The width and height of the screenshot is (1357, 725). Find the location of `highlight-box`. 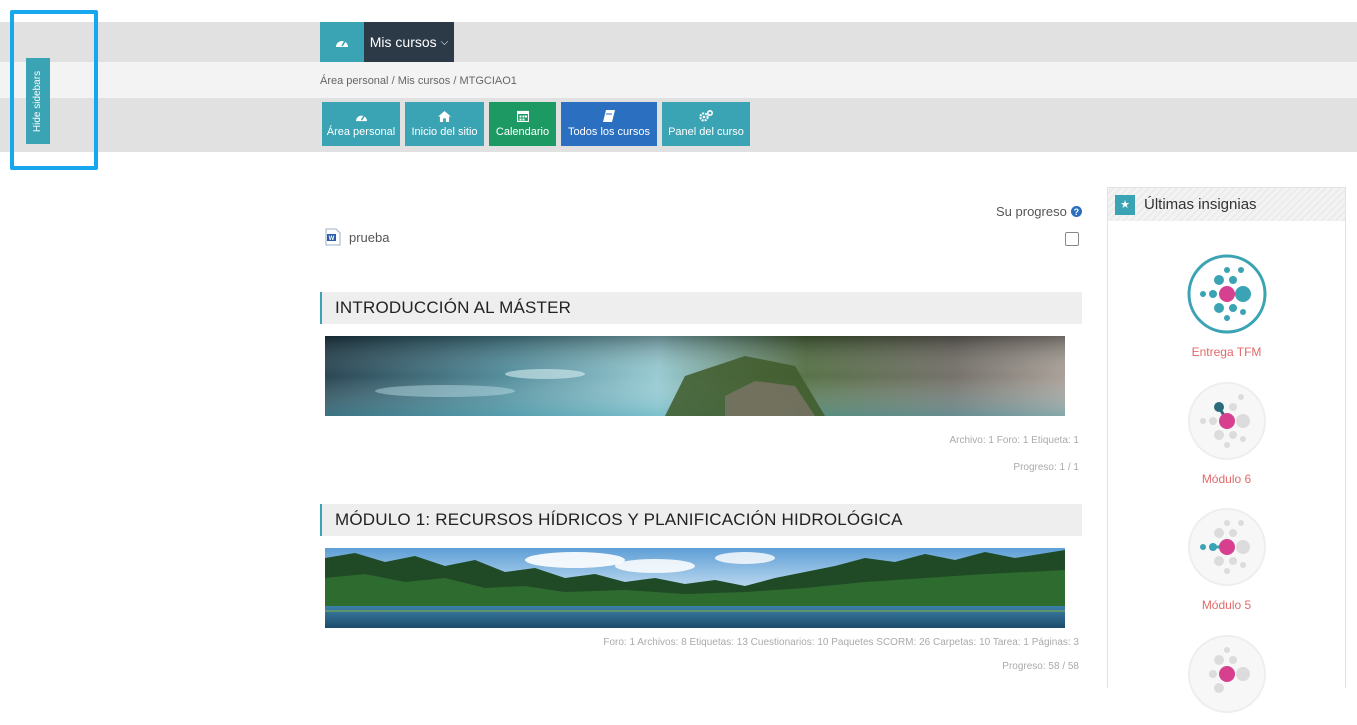

highlight-box is located at coordinates (54, 90).